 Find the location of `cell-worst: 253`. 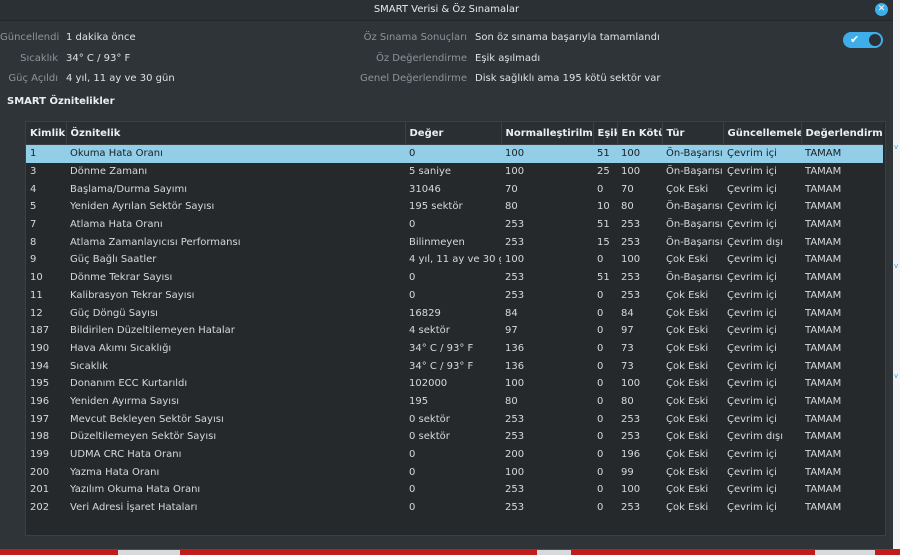

cell-worst: 253 is located at coordinates (631, 242).